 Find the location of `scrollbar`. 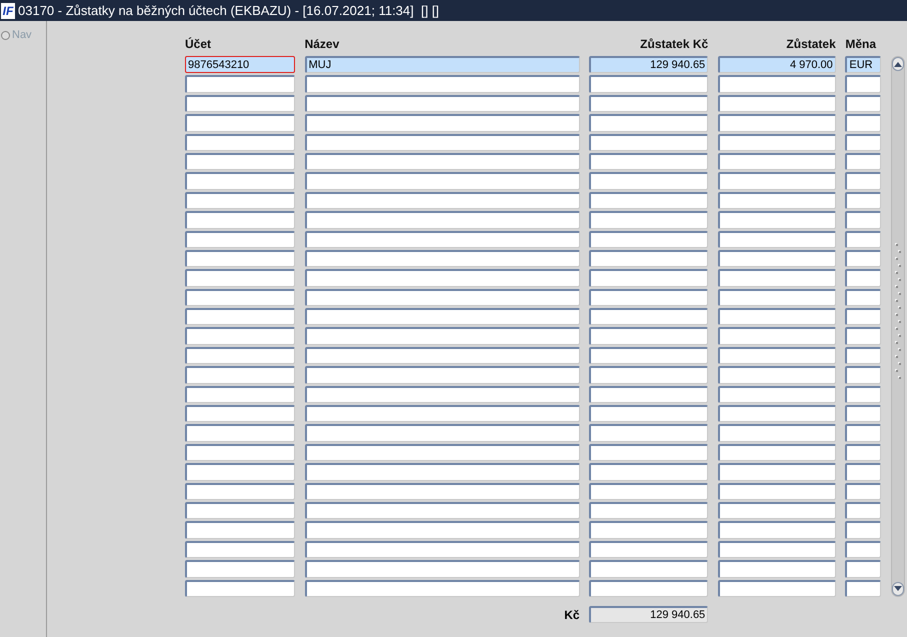

scrollbar is located at coordinates (897, 326).